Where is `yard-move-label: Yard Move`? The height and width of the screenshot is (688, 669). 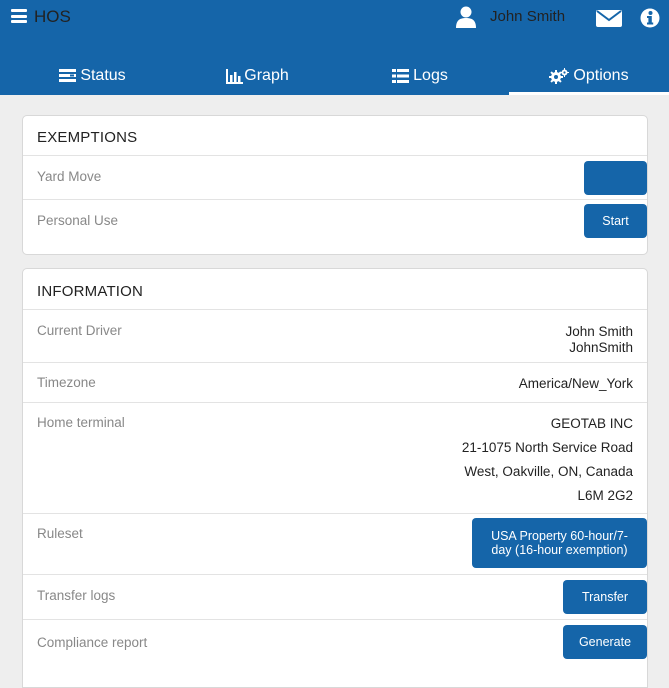
yard-move-label: Yard Move is located at coordinates (69, 176).